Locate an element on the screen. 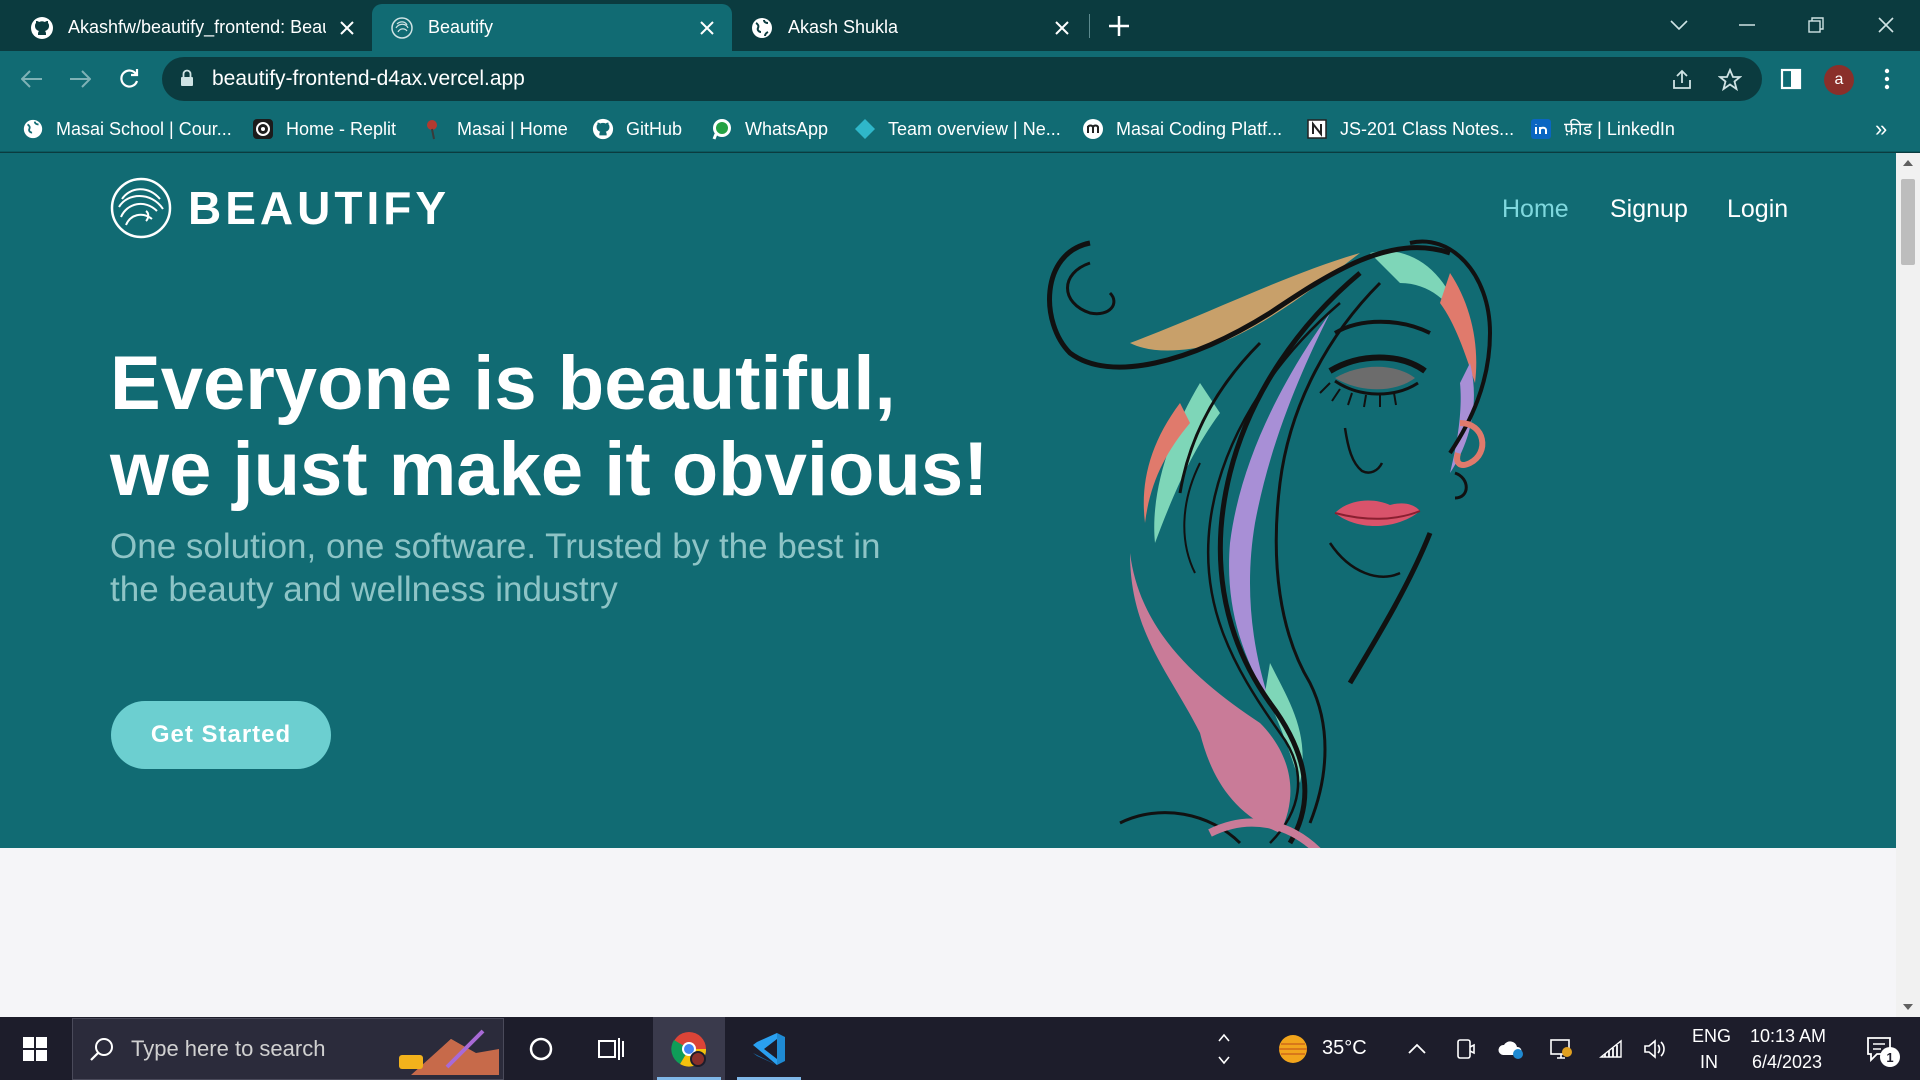 This screenshot has width=1920, height=1080. bookmark-label: फ़ीड | LinkedIn is located at coordinates (1619, 129).